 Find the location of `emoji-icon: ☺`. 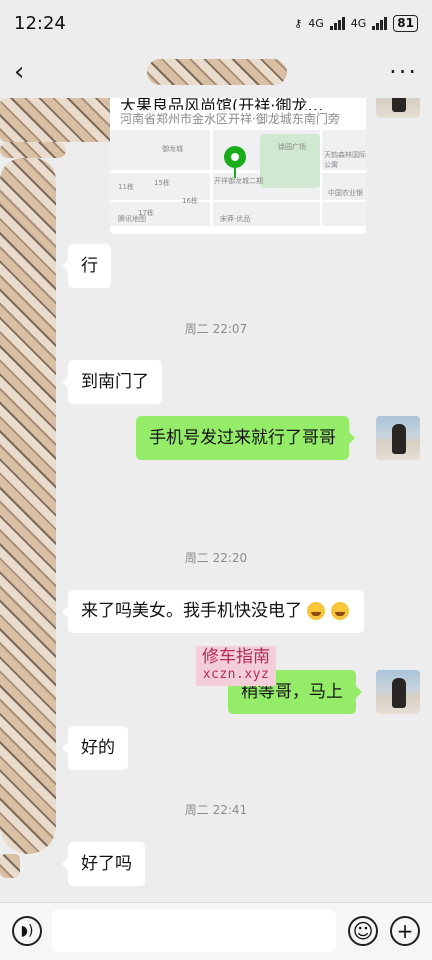

emoji-icon: ☺ is located at coordinates (363, 931).